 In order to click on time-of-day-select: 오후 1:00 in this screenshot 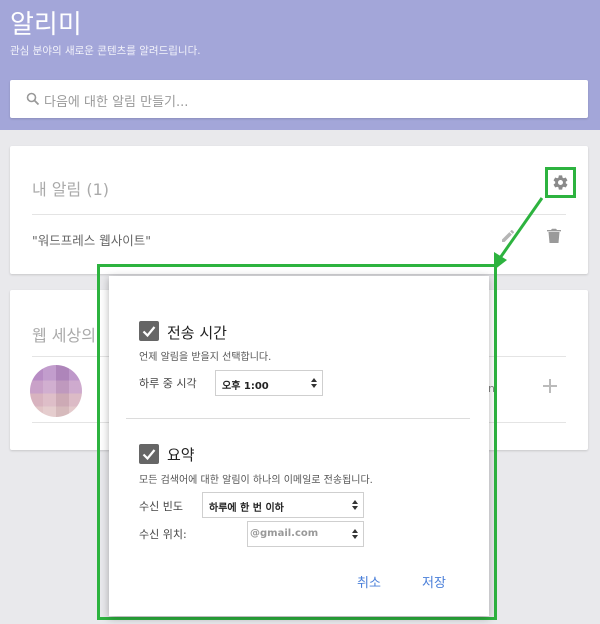, I will do `click(269, 383)`.